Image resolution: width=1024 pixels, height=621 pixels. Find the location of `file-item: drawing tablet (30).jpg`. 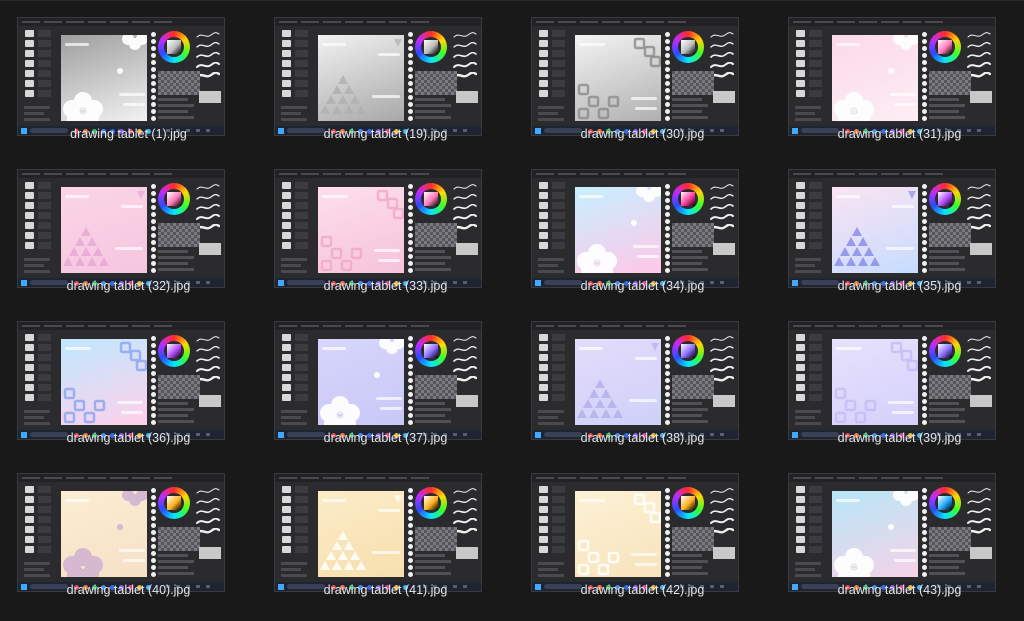

file-item: drawing tablet (30).jpg is located at coordinates (642, 76).